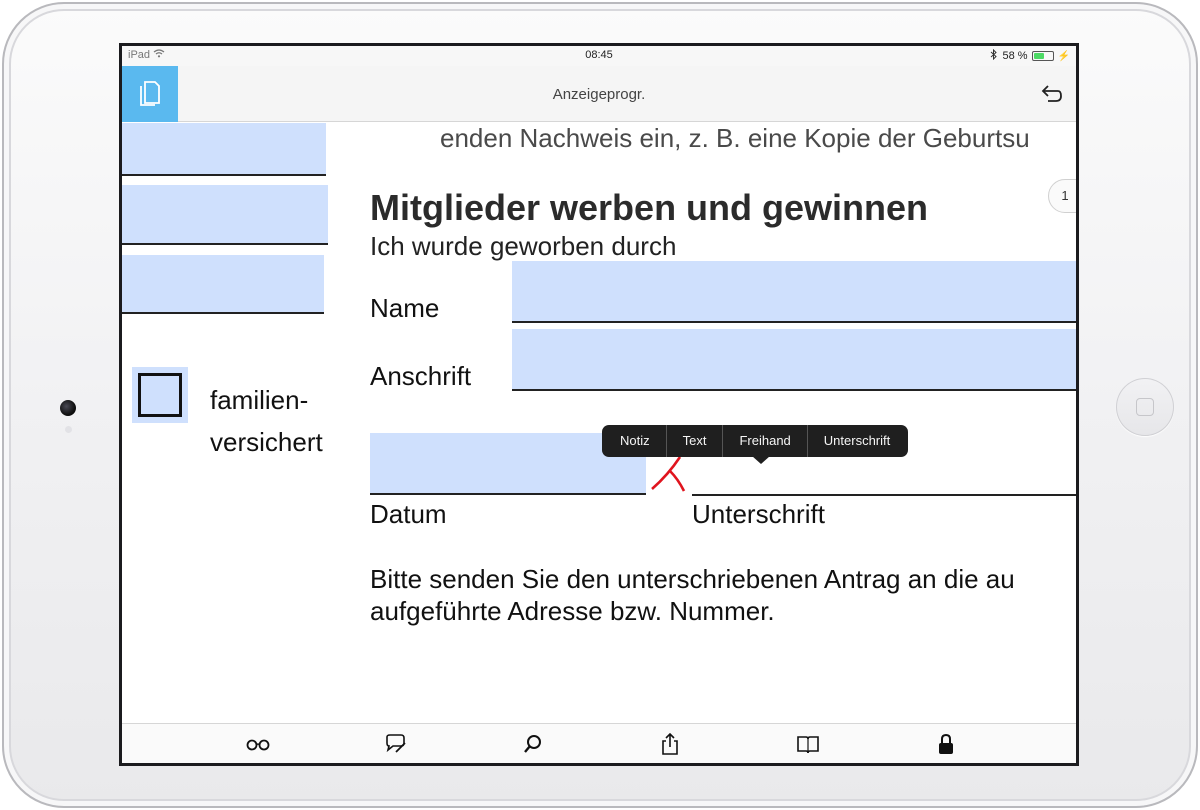  I want to click on nav-title: Anzeigeprogr., so click(599, 94).